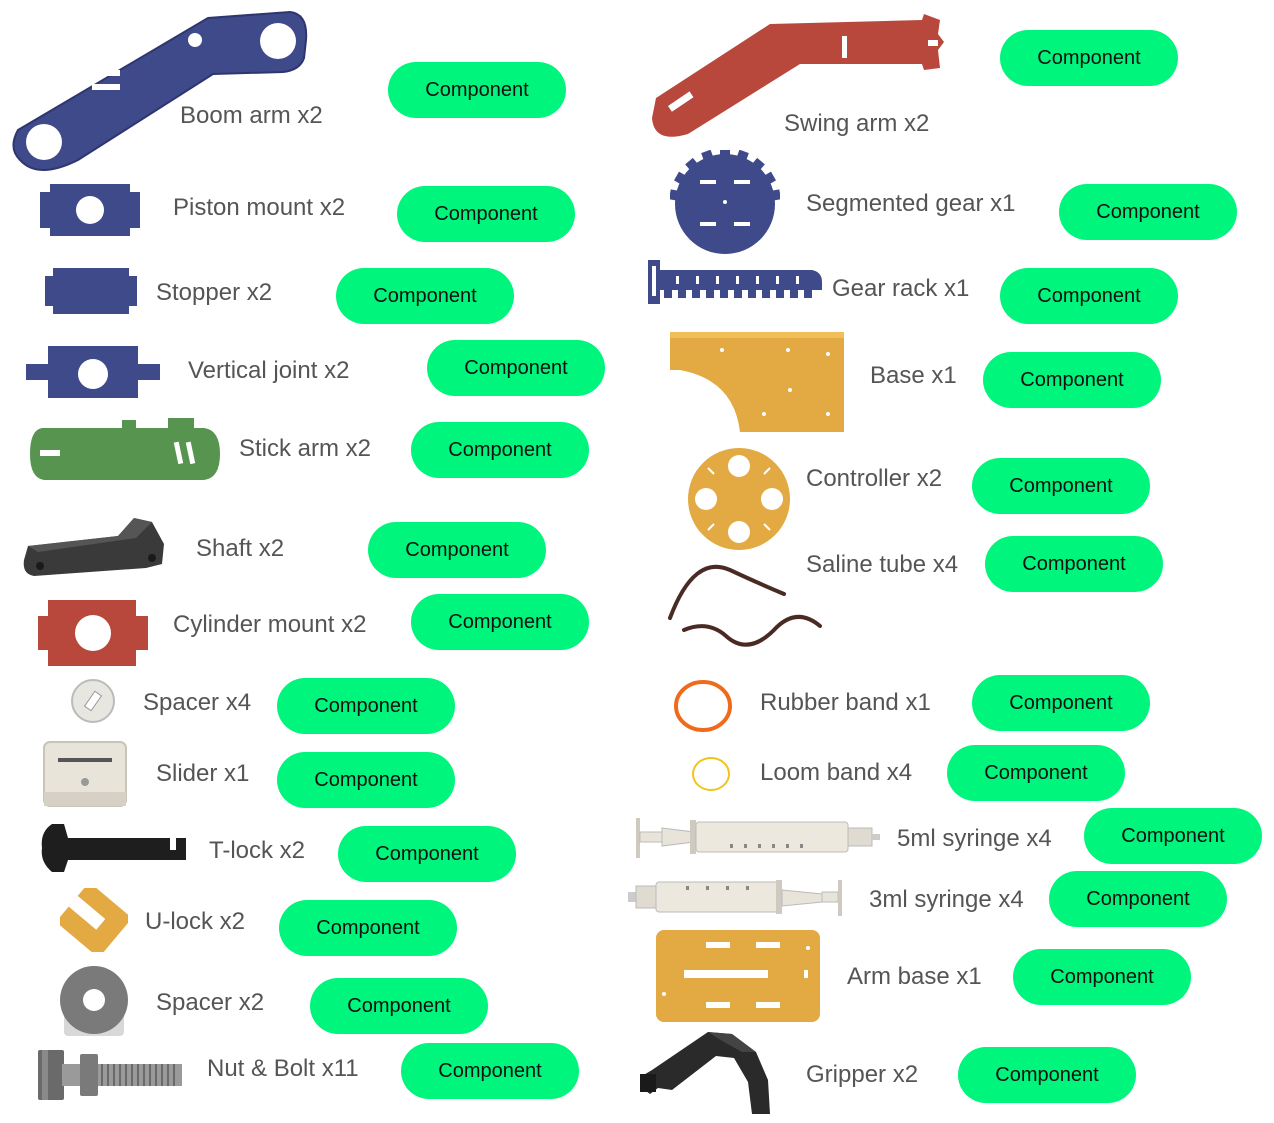  What do you see at coordinates (946, 899) in the screenshot?
I see `part-label: 3ml syringe x4` at bounding box center [946, 899].